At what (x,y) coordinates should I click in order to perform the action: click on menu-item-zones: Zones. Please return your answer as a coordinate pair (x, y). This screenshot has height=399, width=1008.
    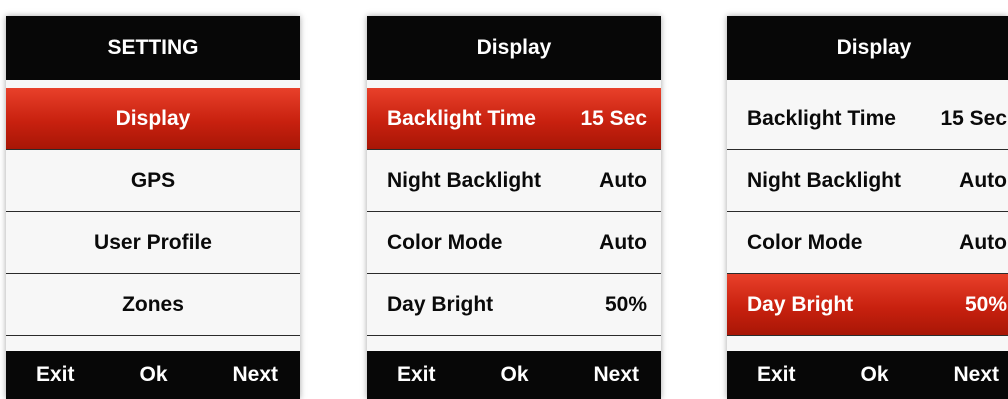
    Looking at the image, I should click on (153, 305).